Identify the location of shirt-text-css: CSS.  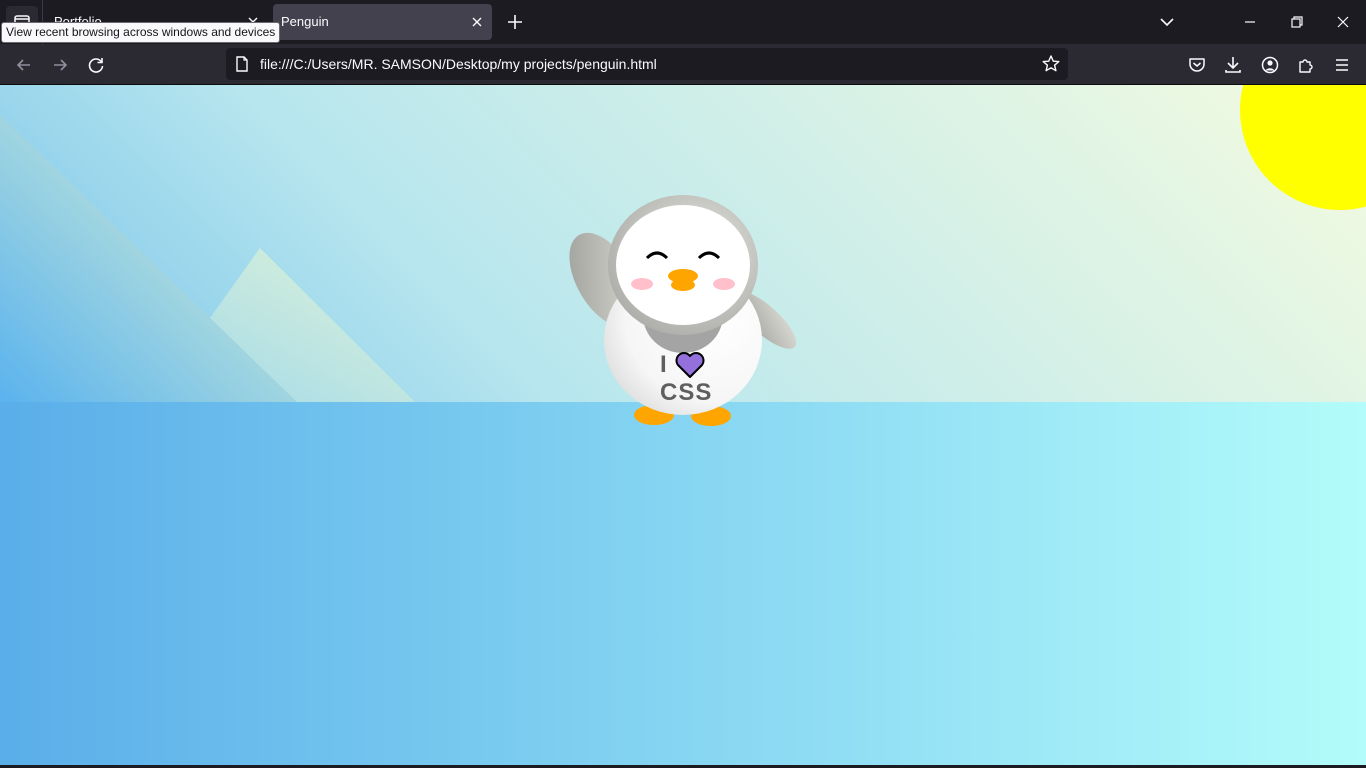
(686, 392).